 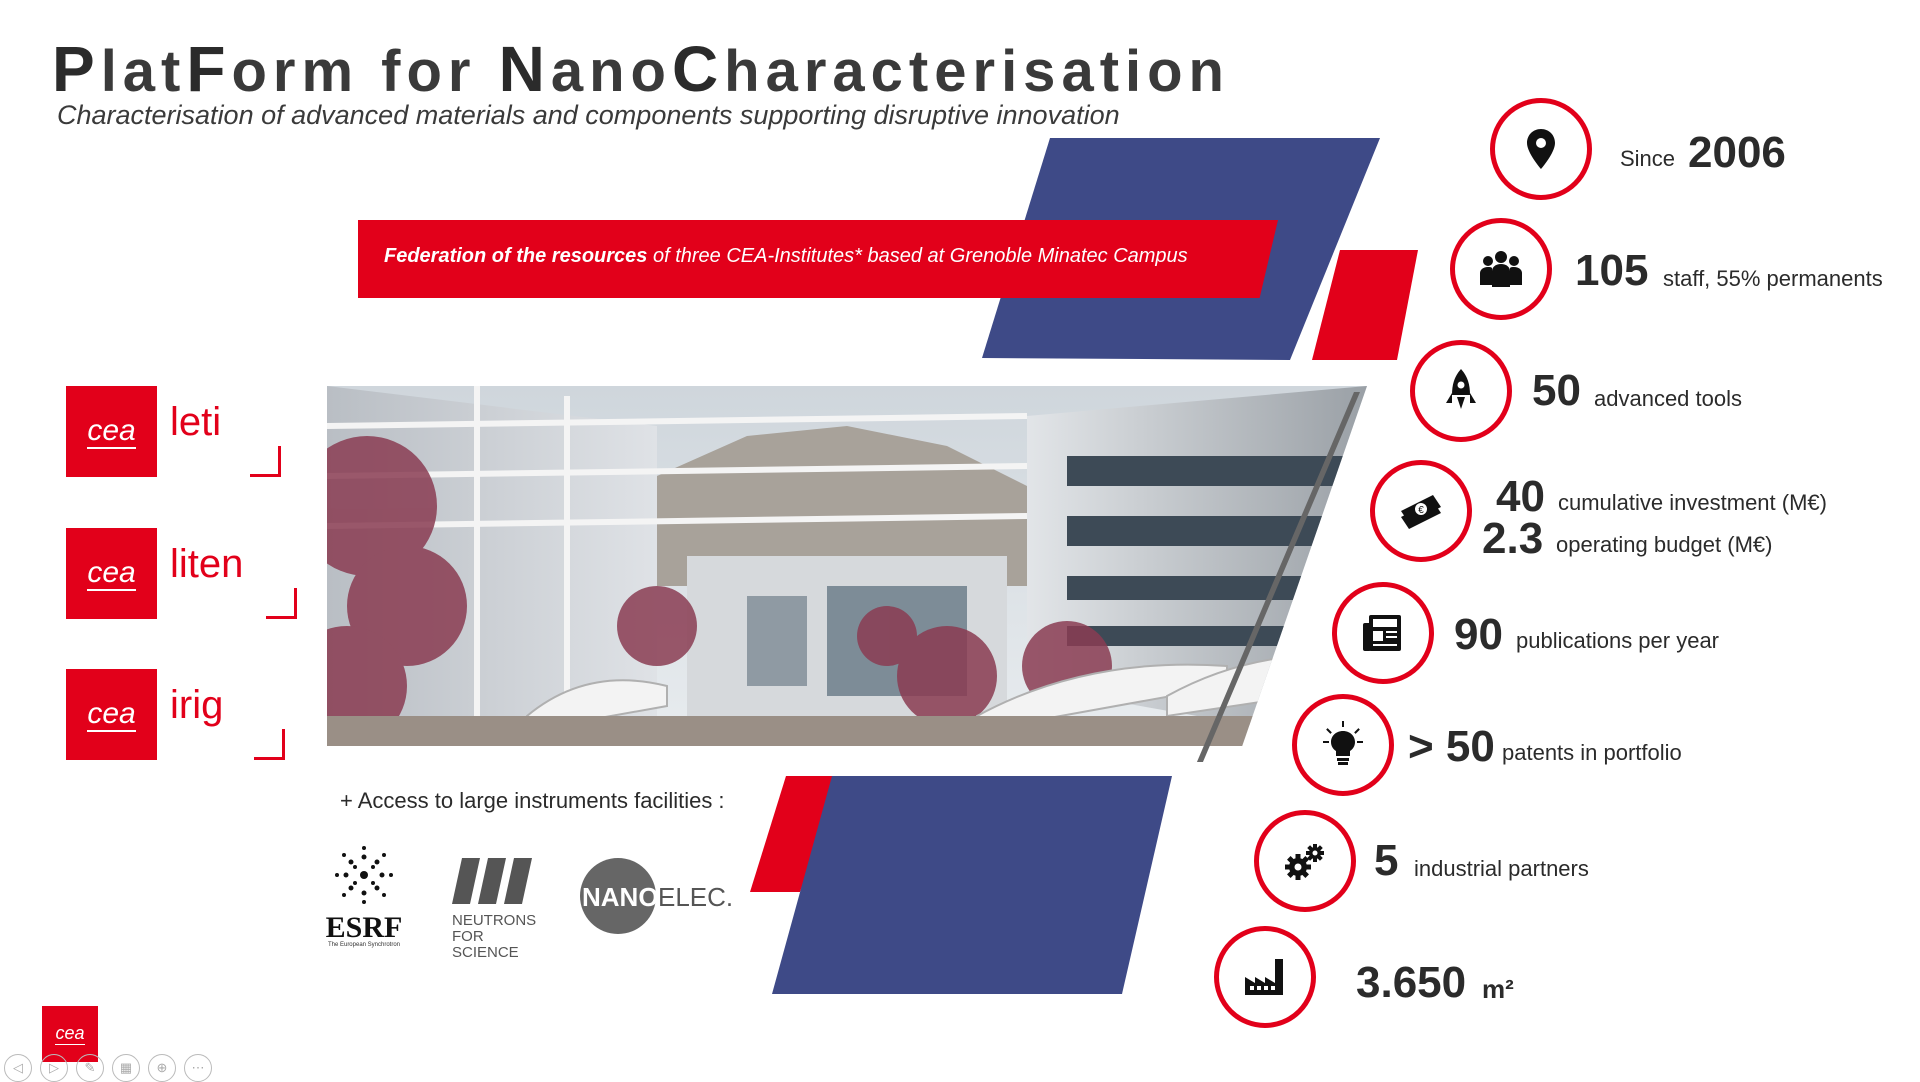 I want to click on institute-leti: cea leti, so click(x=181, y=432).